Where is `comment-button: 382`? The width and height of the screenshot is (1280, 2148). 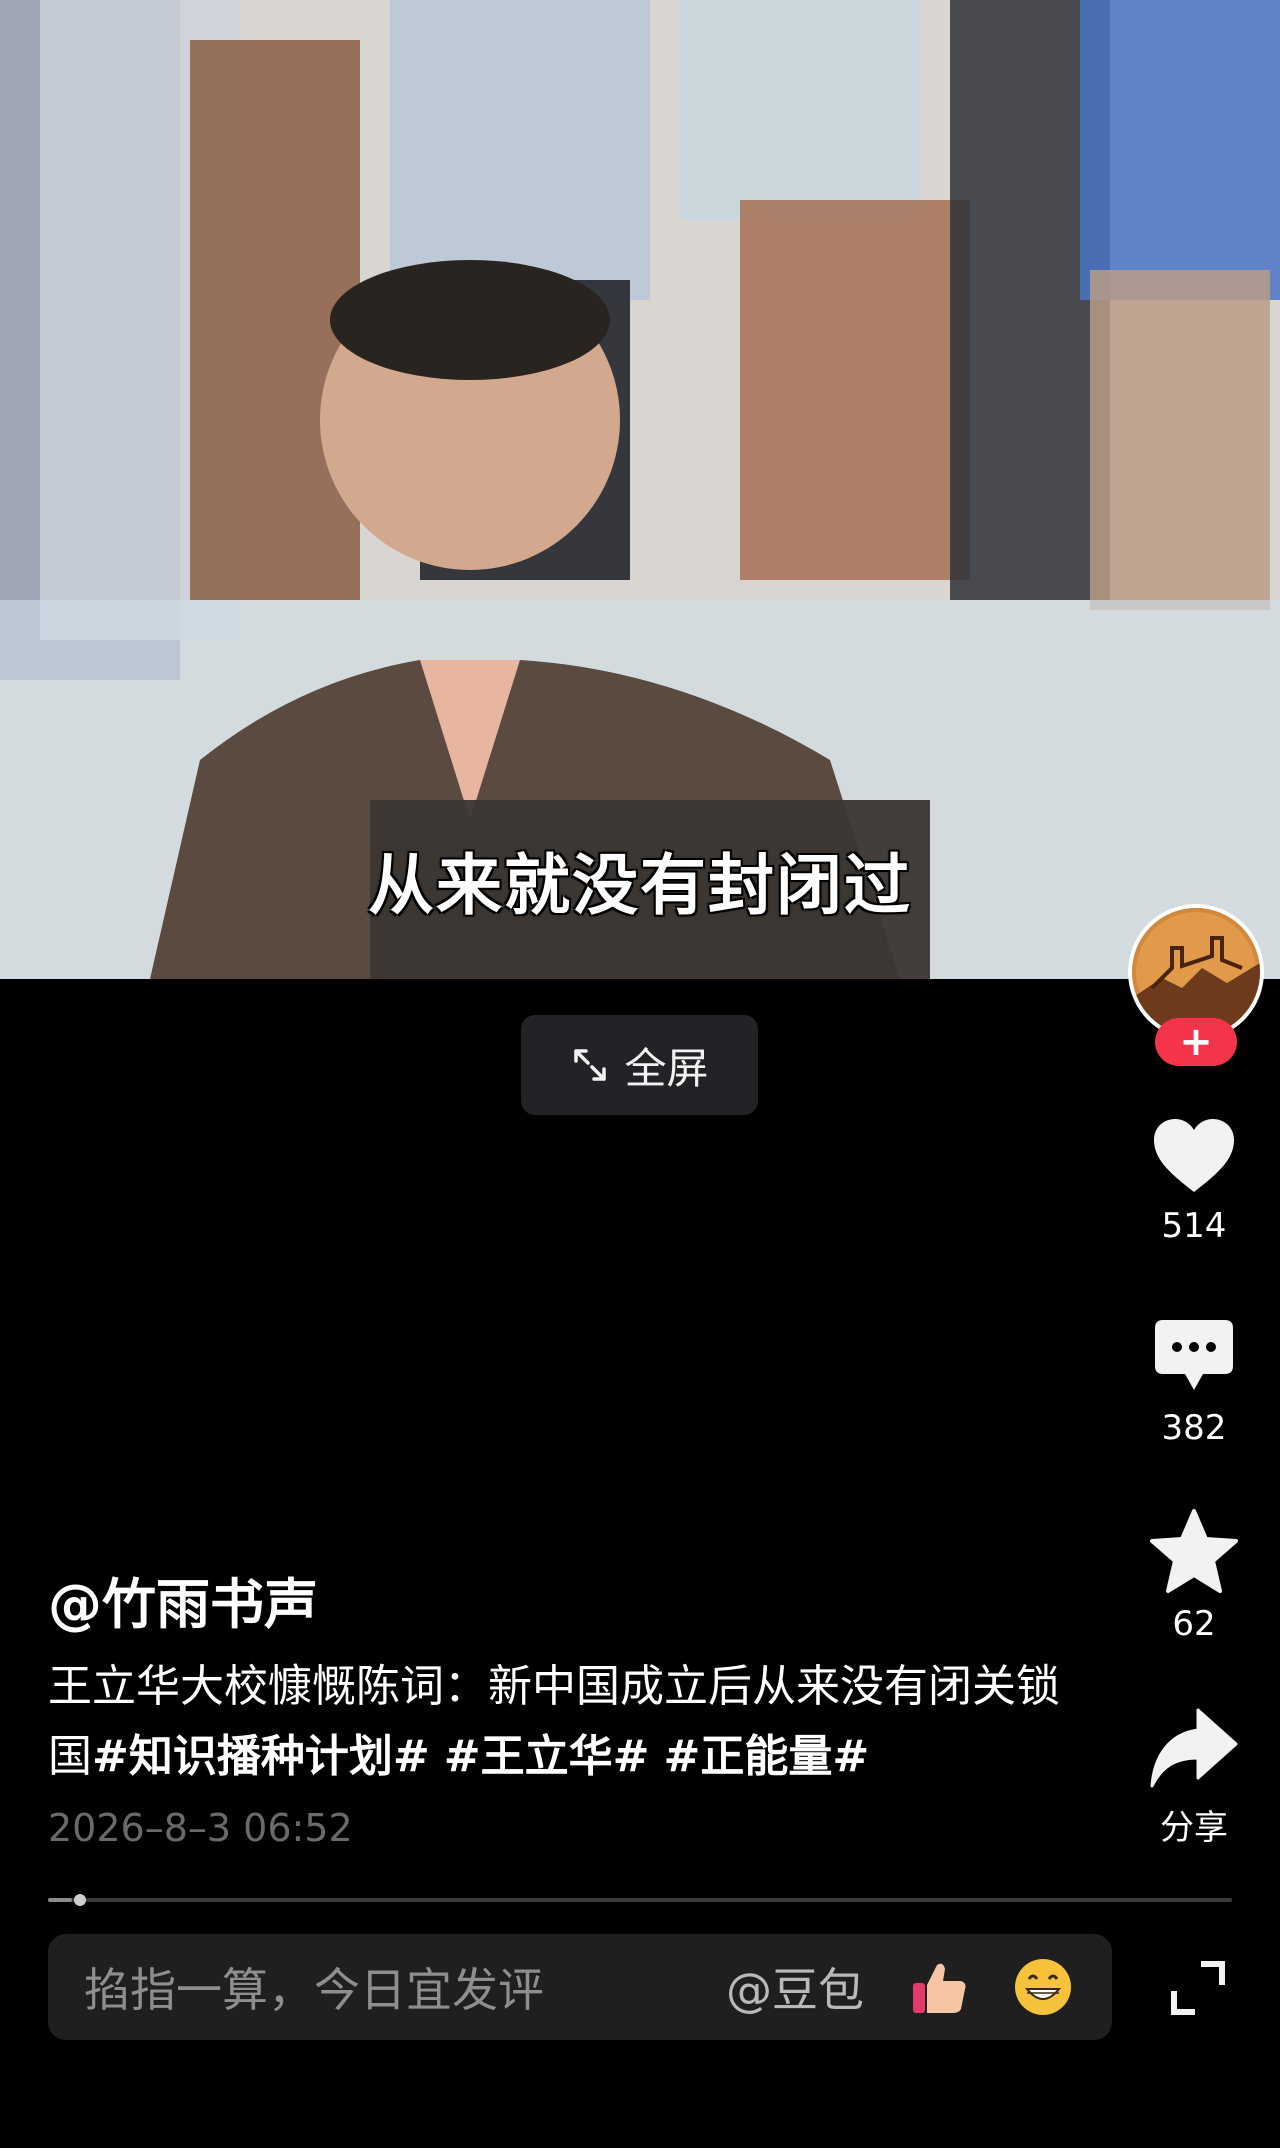 comment-button: 382 is located at coordinates (1194, 1382).